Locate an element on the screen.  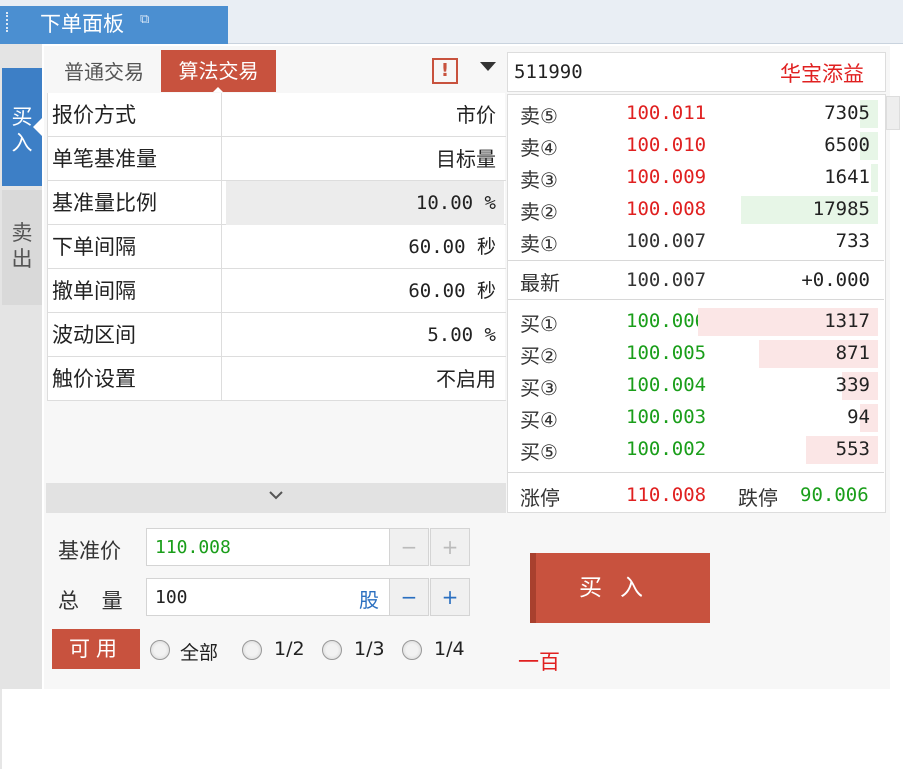
bottom-blank-area is located at coordinates (451, 729).